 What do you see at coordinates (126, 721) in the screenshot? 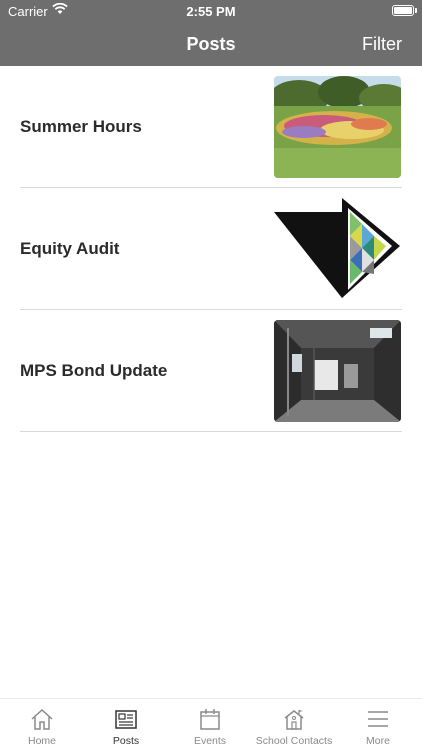
I see `newspaper-icon` at bounding box center [126, 721].